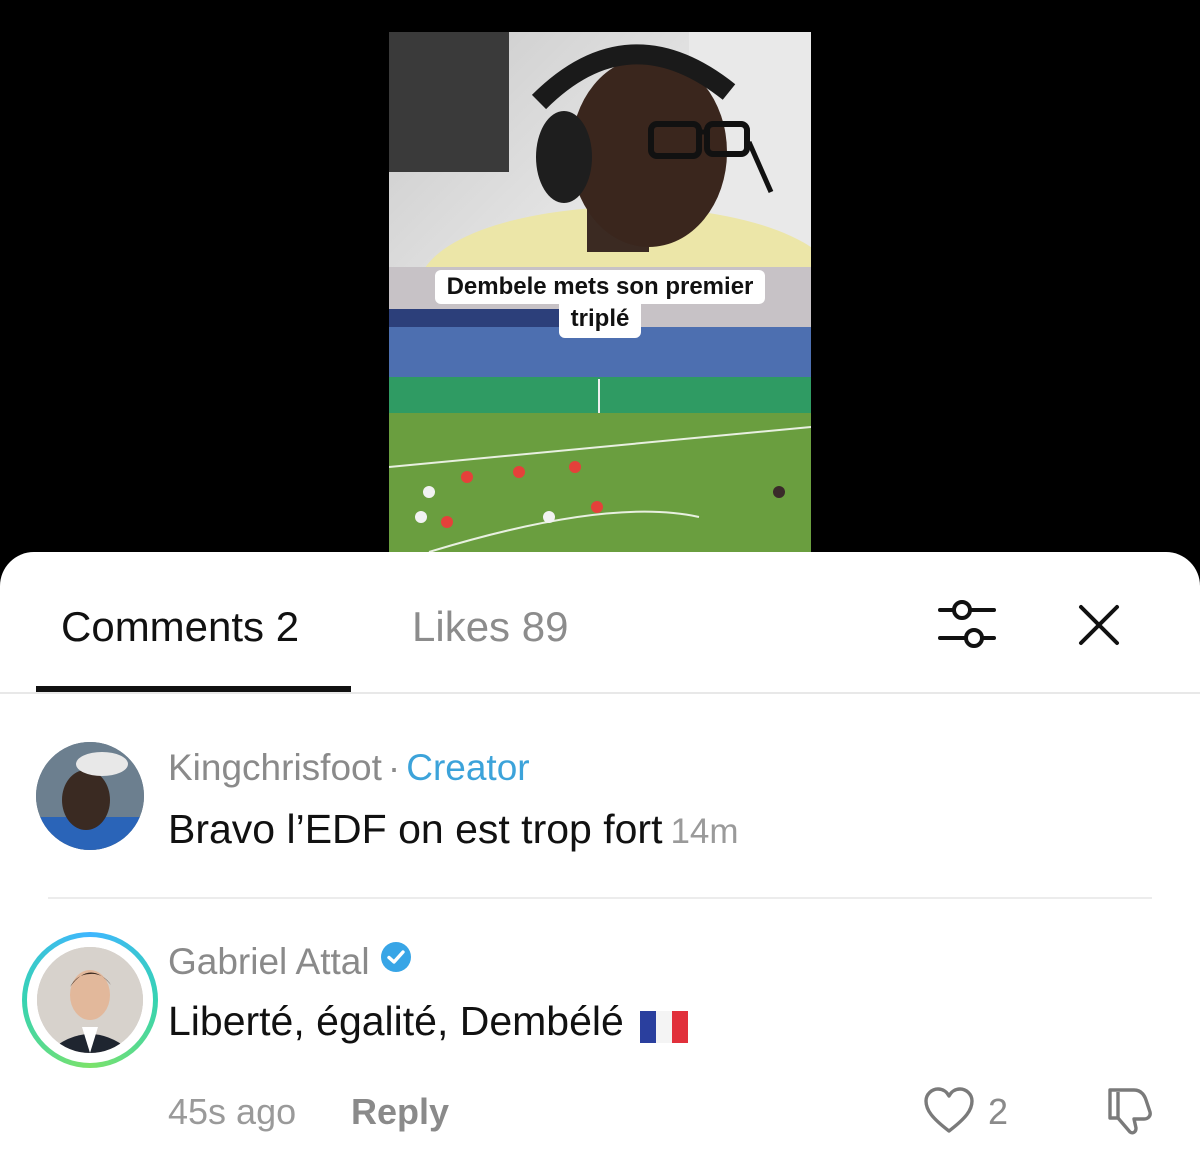 This screenshot has height=1165, width=1200. Describe the element at coordinates (600, 623) in the screenshot. I see `sheet-header: Comments 2 Likes 89` at that location.